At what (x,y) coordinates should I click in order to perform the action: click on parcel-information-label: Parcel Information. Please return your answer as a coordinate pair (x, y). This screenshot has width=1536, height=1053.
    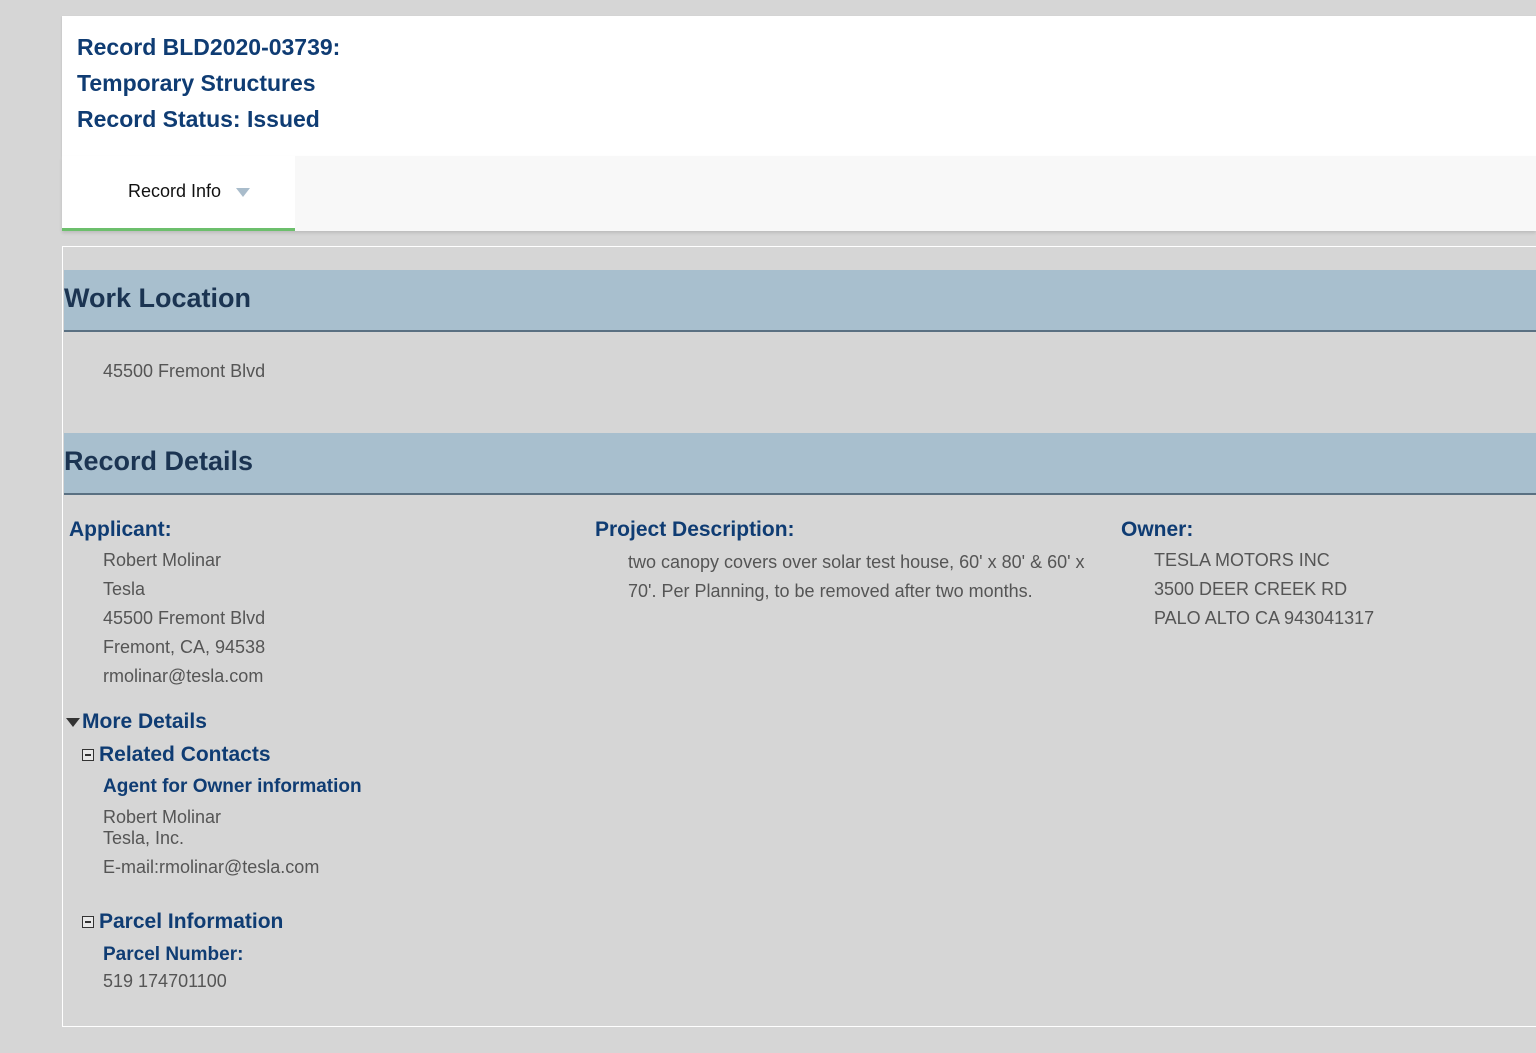
    Looking at the image, I should click on (191, 921).